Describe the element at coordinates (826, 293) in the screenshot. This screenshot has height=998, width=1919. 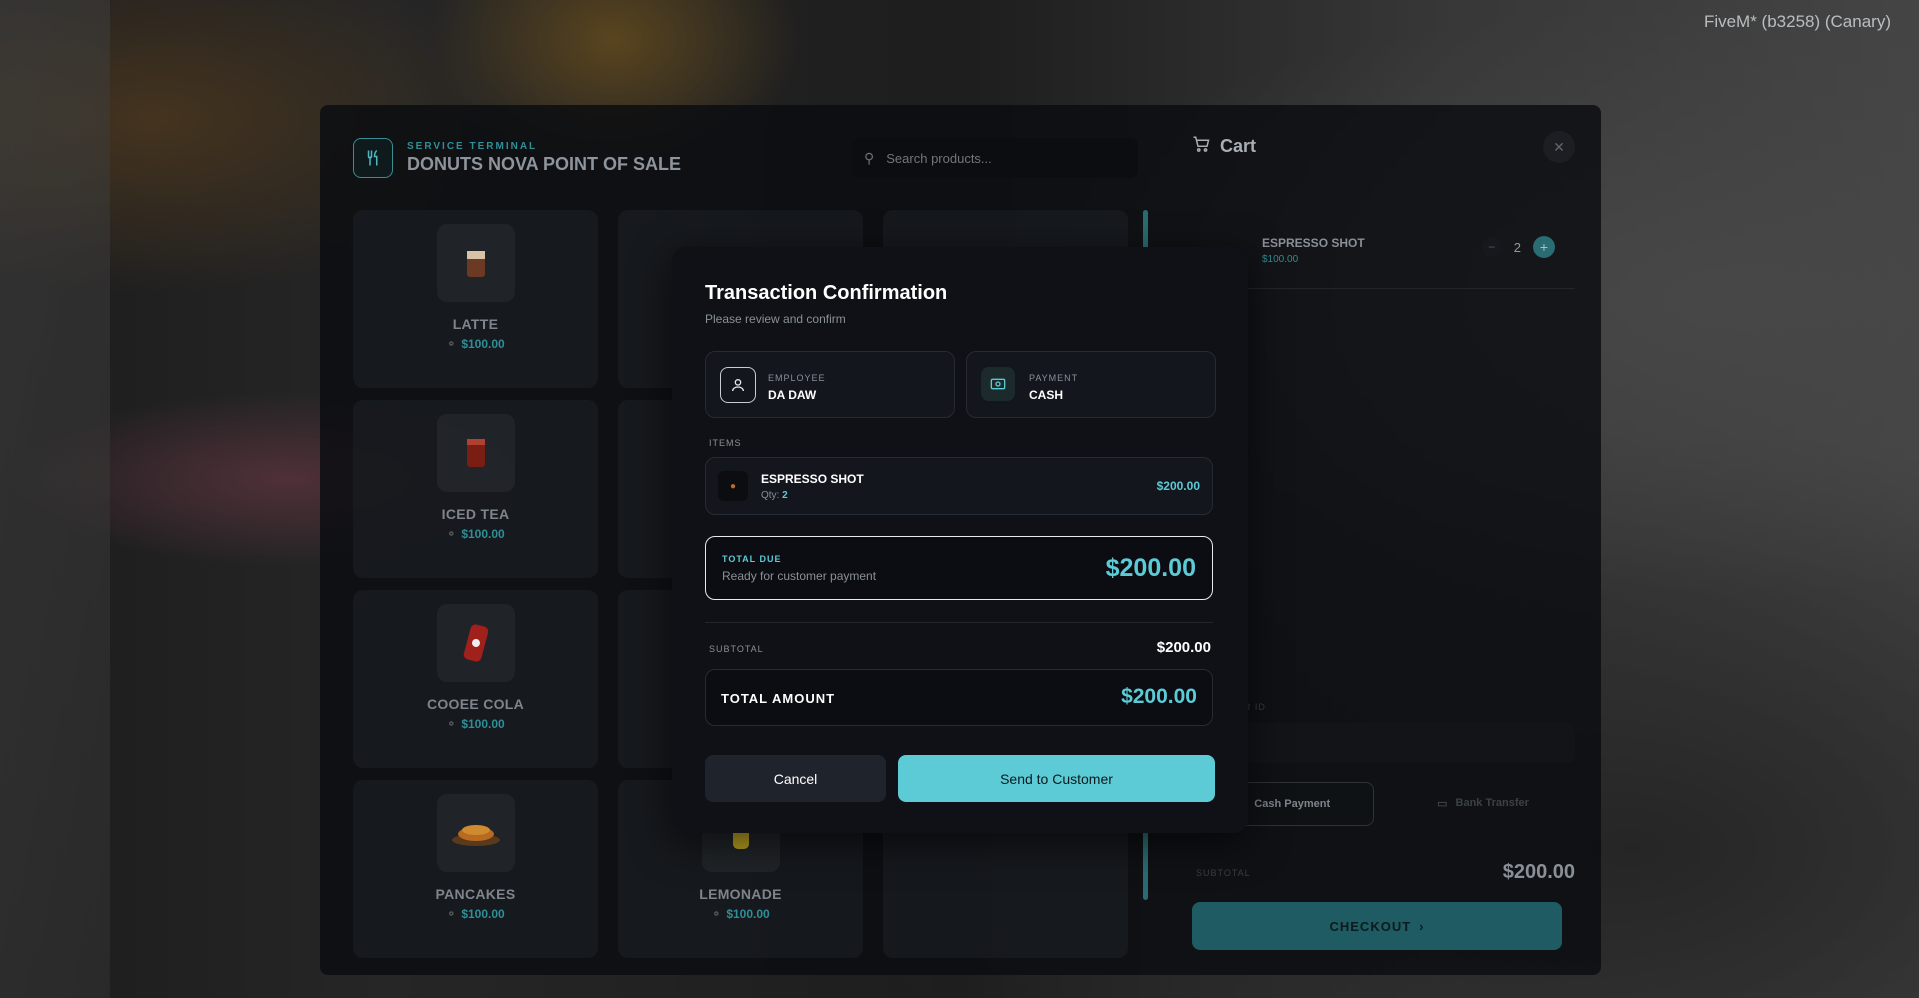
I see `modal-title: Transaction Confirmation` at that location.